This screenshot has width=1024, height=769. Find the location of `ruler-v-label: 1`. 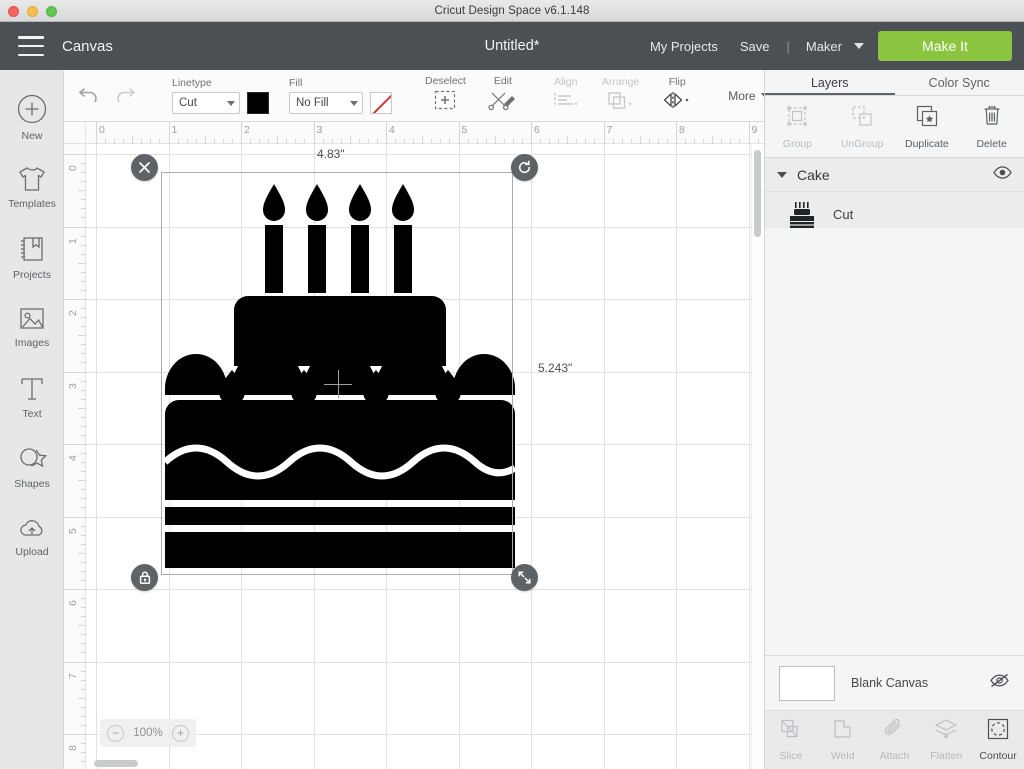

ruler-v-label: 1 is located at coordinates (73, 240).